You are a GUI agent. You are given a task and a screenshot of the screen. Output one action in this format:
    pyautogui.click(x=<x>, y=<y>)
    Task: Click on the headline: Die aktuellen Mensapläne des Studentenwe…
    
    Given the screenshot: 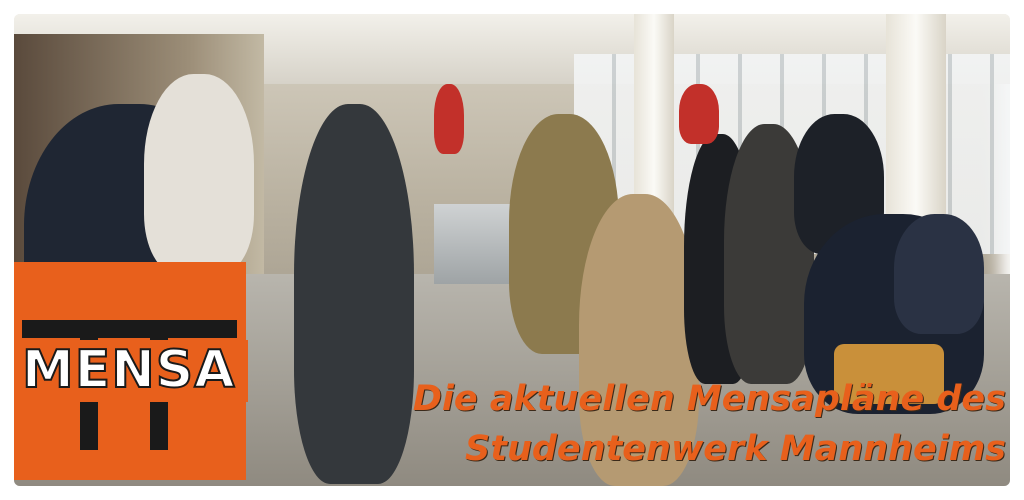 What is the action you would take?
    pyautogui.click(x=626, y=424)
    